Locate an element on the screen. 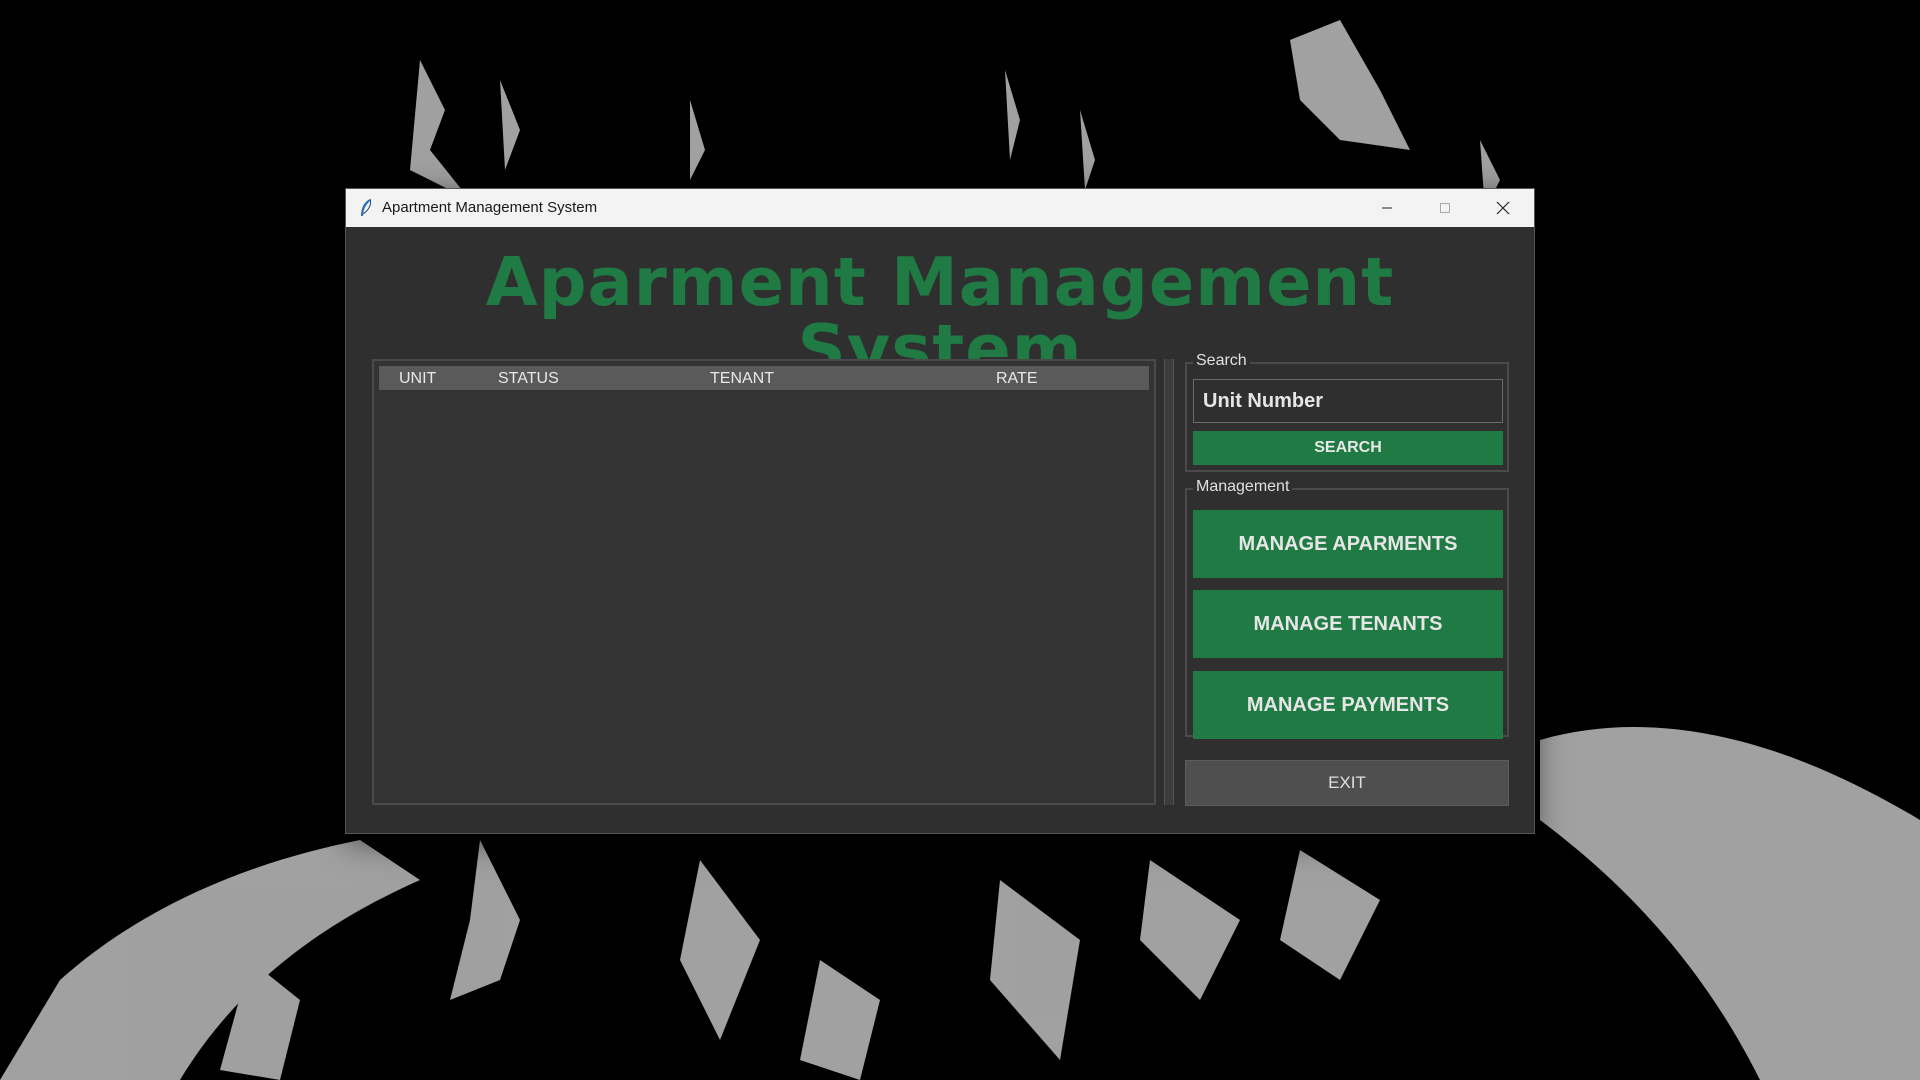 Image resolution: width=1920 pixels, height=1080 pixels. column-header-tenant: TENANT is located at coordinates (742, 379).